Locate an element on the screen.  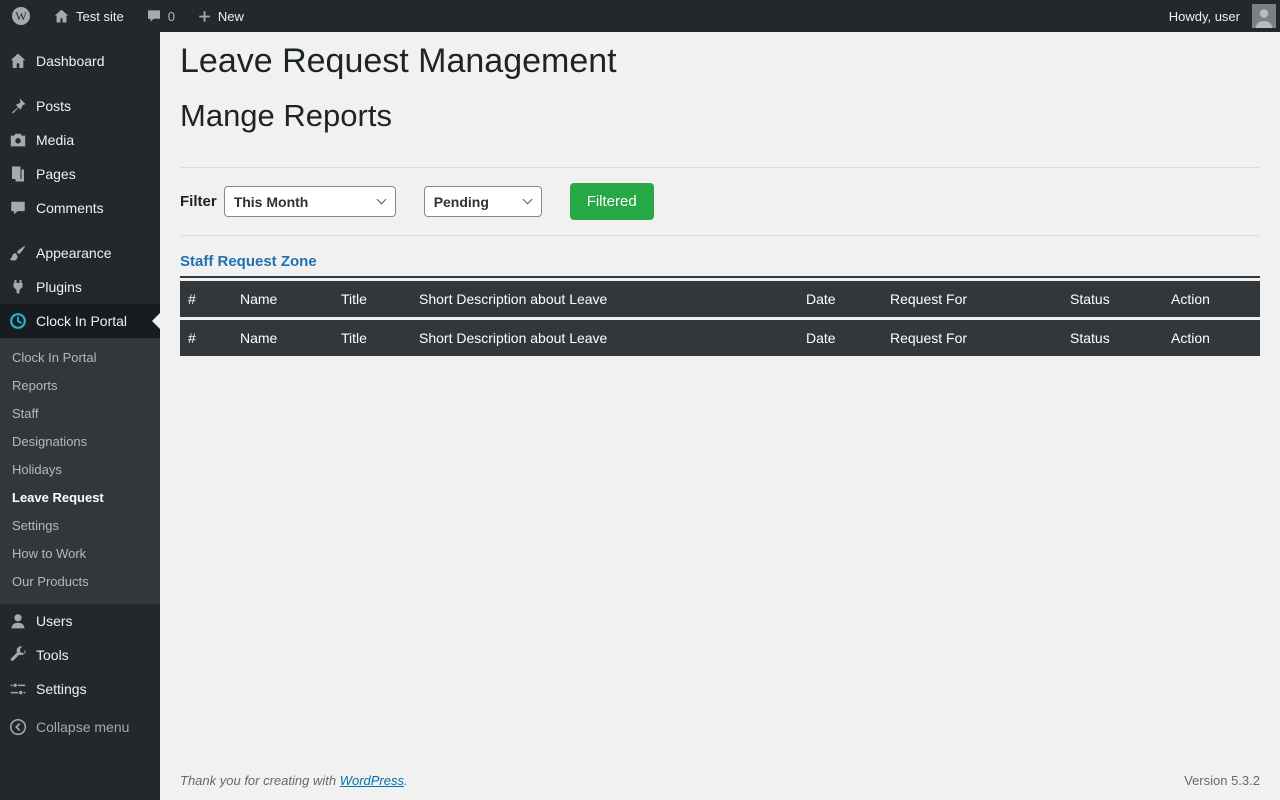
filter-bar: Filter This Month Pending Filtered is located at coordinates (720, 202).